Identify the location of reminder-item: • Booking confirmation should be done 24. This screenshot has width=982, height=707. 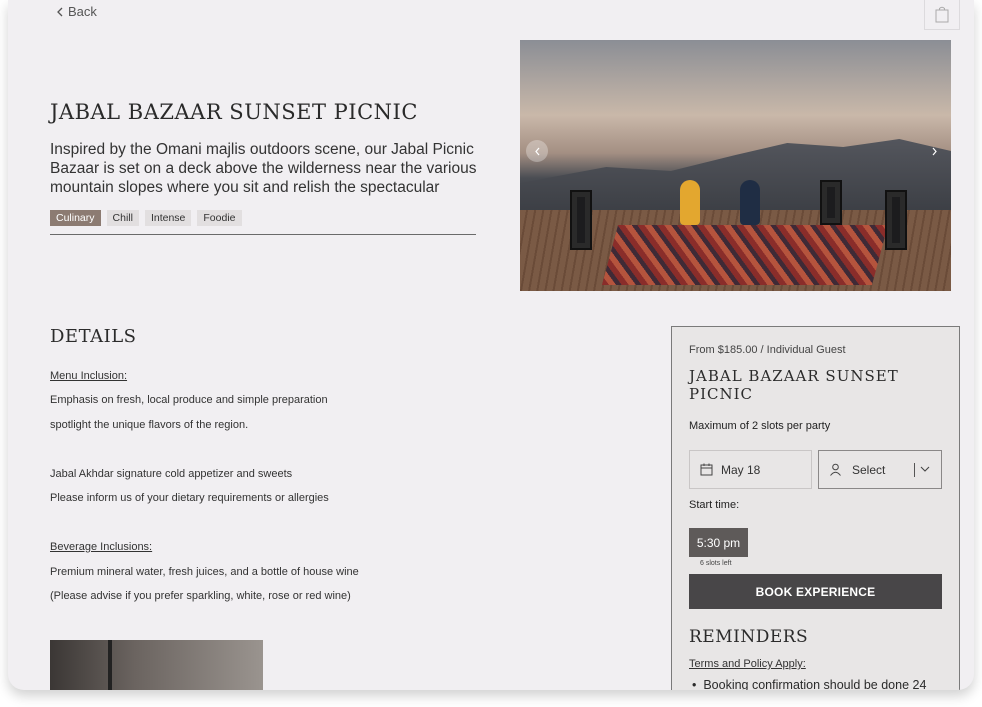
(809, 684).